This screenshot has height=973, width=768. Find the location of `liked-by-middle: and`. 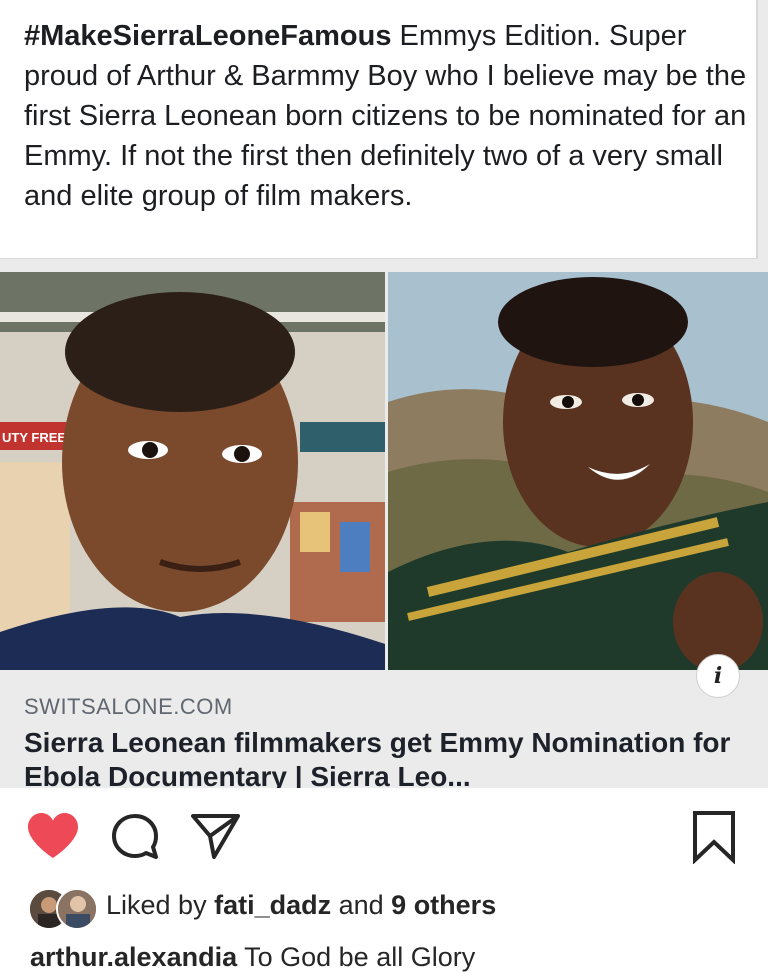

liked-by-middle: and is located at coordinates (361, 905).